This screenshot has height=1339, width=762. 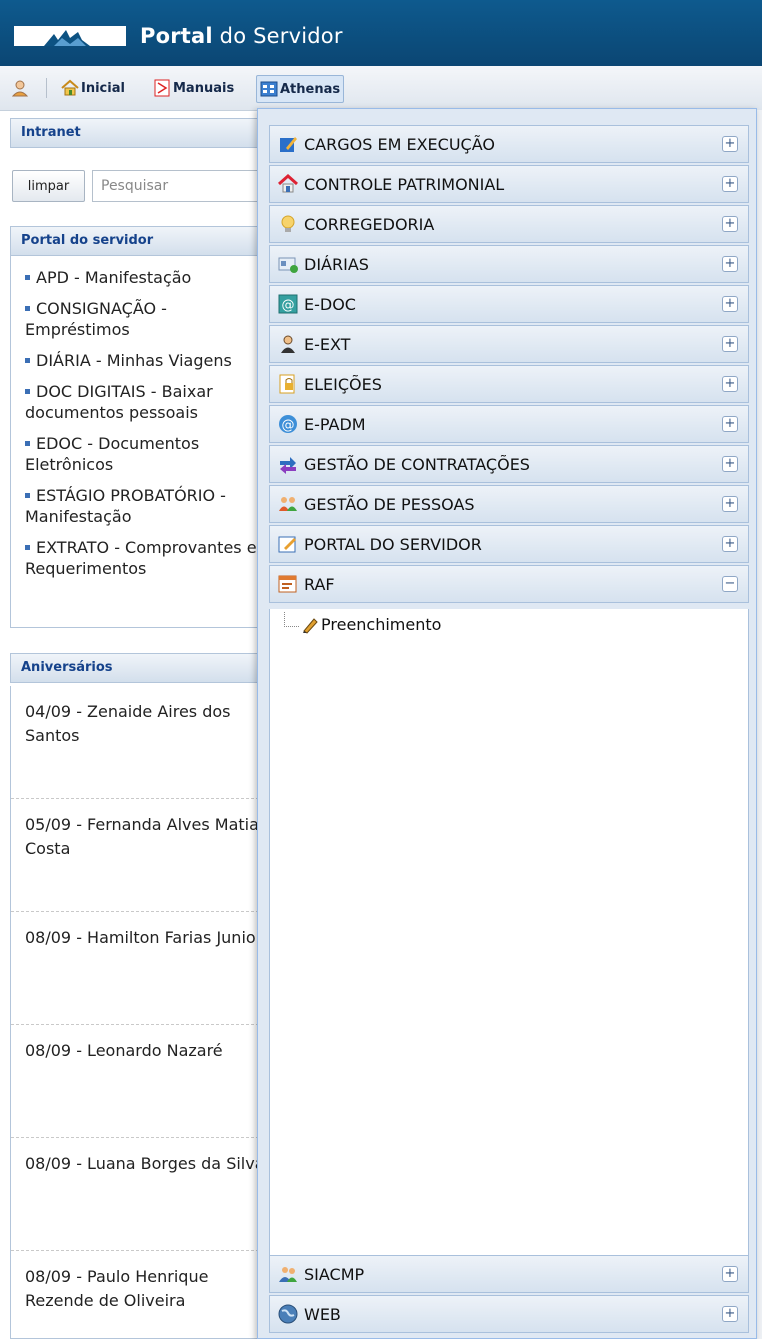 What do you see at coordinates (287, 584) in the screenshot?
I see `form-icon` at bounding box center [287, 584].